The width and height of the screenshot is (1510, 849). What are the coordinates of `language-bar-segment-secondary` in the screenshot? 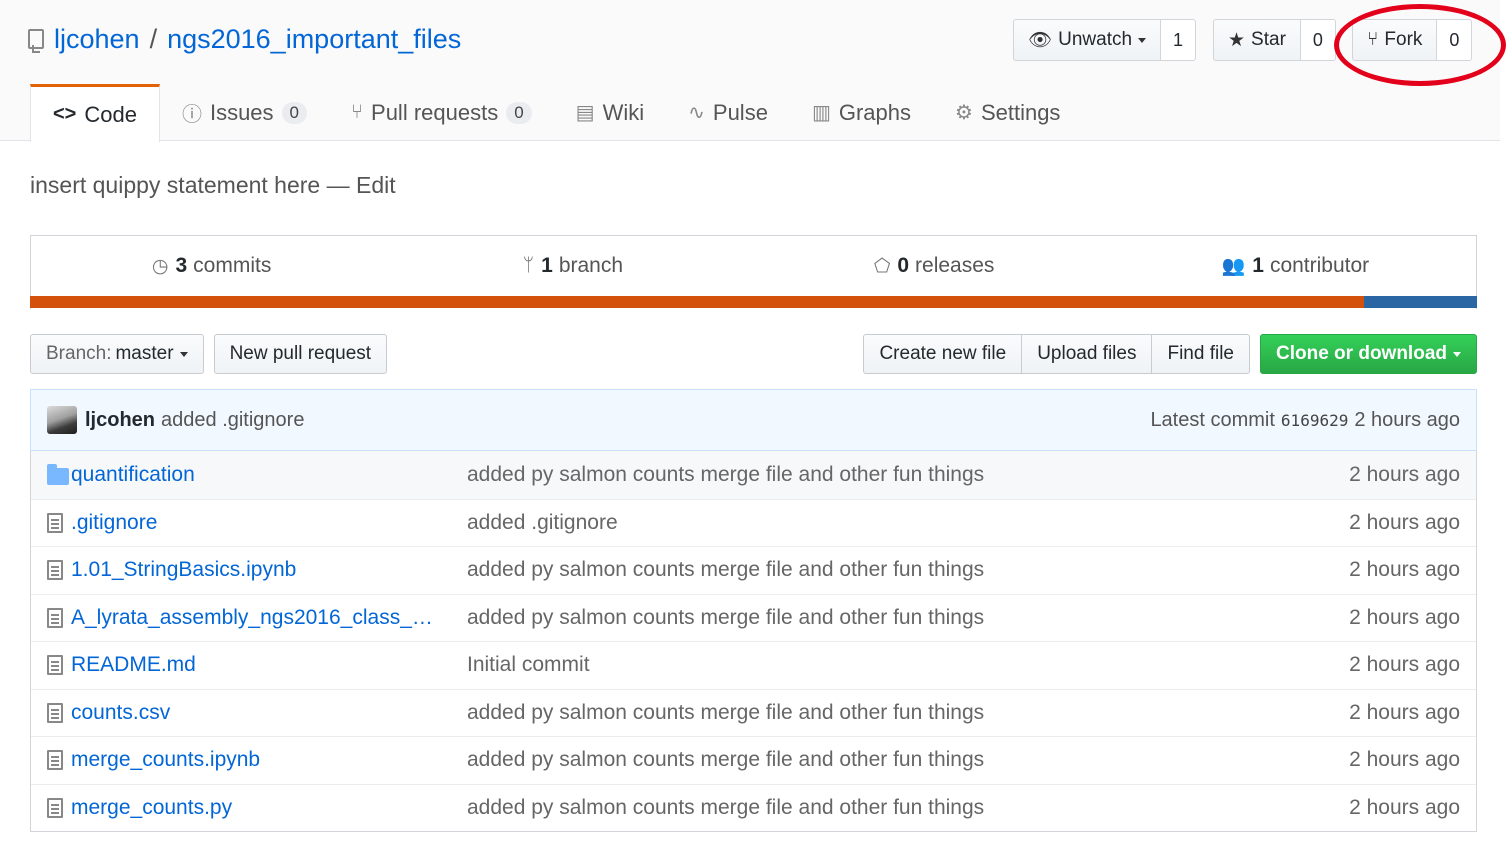 It's located at (1420, 302).